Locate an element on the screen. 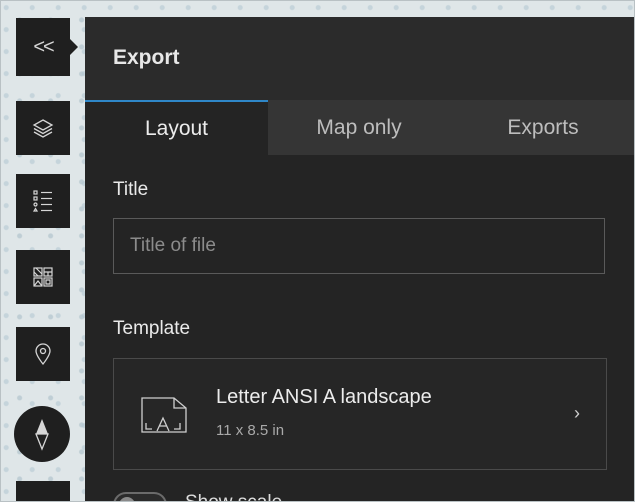  collapse-panel-button: << is located at coordinates (47, 47).